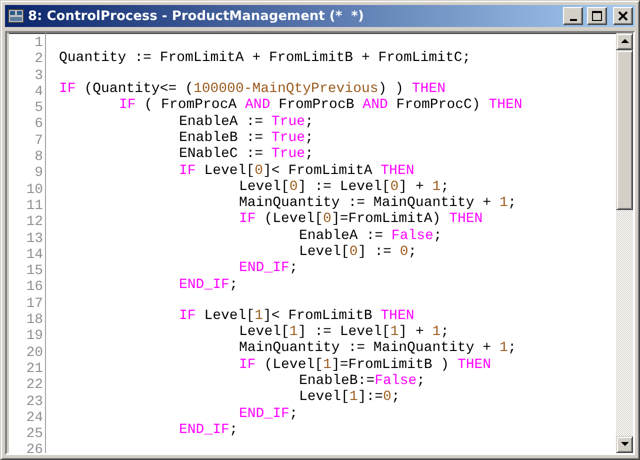 The width and height of the screenshot is (640, 460). I want to click on code-line: Level[1] := Level[1] + 1;, so click(344, 332).